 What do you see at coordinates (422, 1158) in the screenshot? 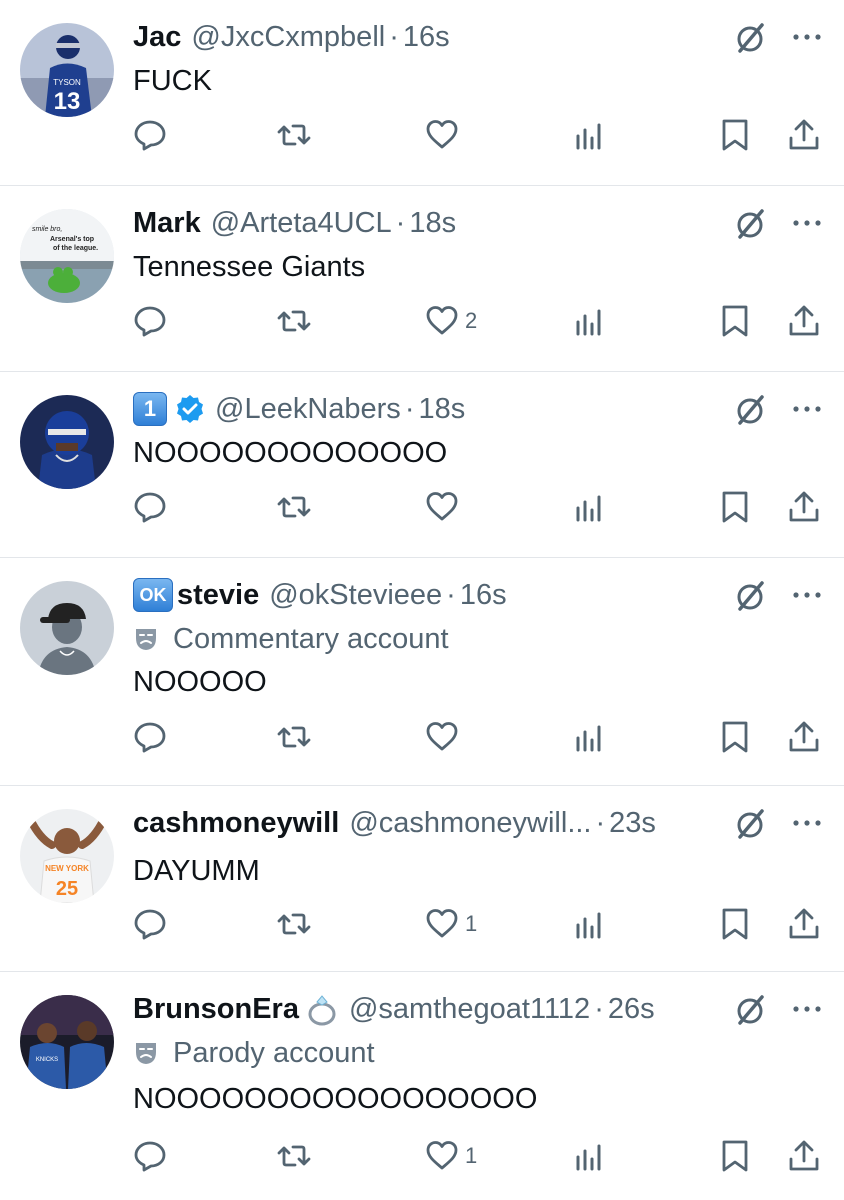
I see `action-bar: 1` at bounding box center [422, 1158].